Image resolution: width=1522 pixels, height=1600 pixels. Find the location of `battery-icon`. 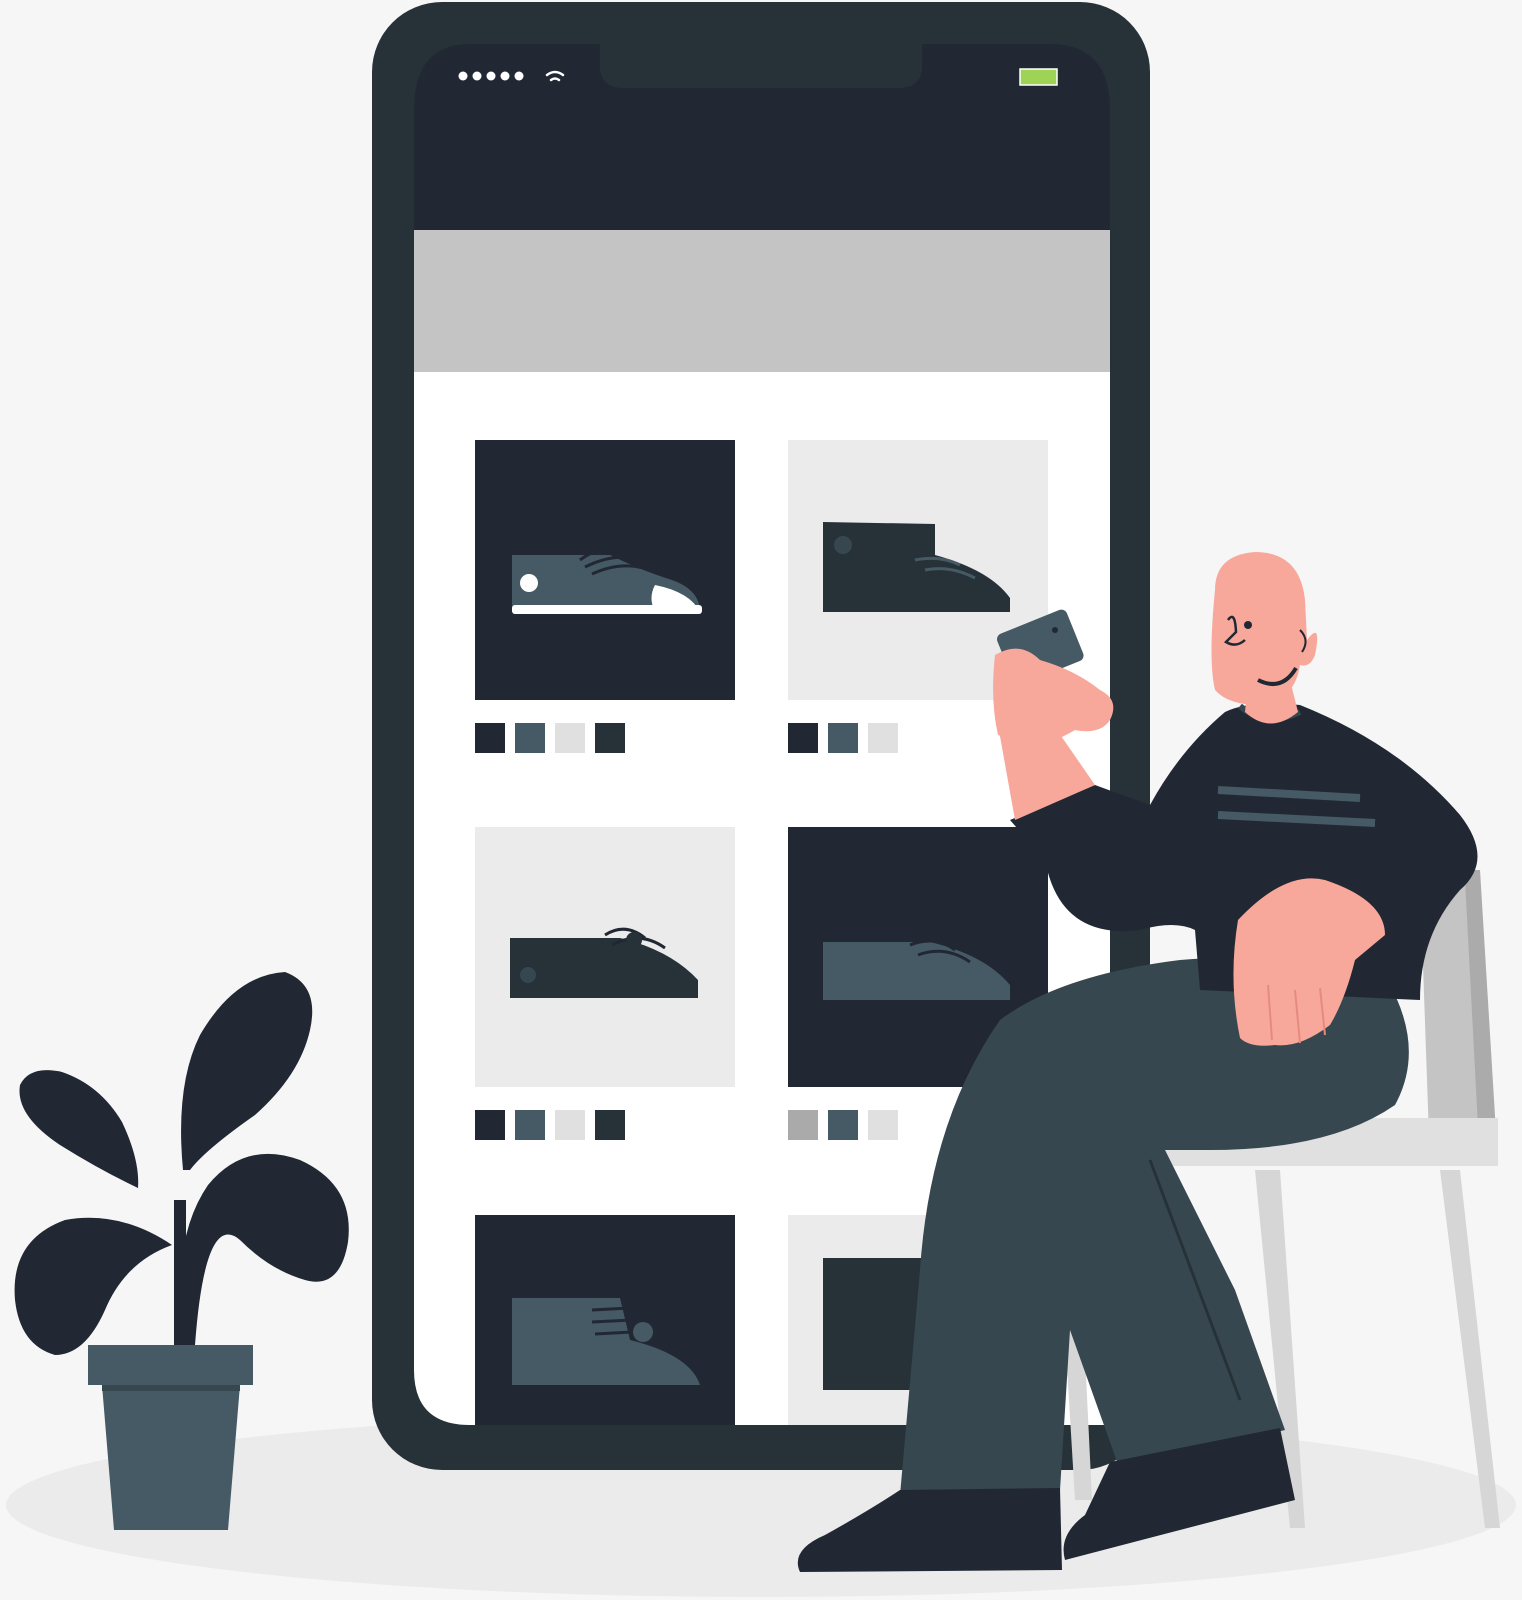

battery-icon is located at coordinates (1038, 77).